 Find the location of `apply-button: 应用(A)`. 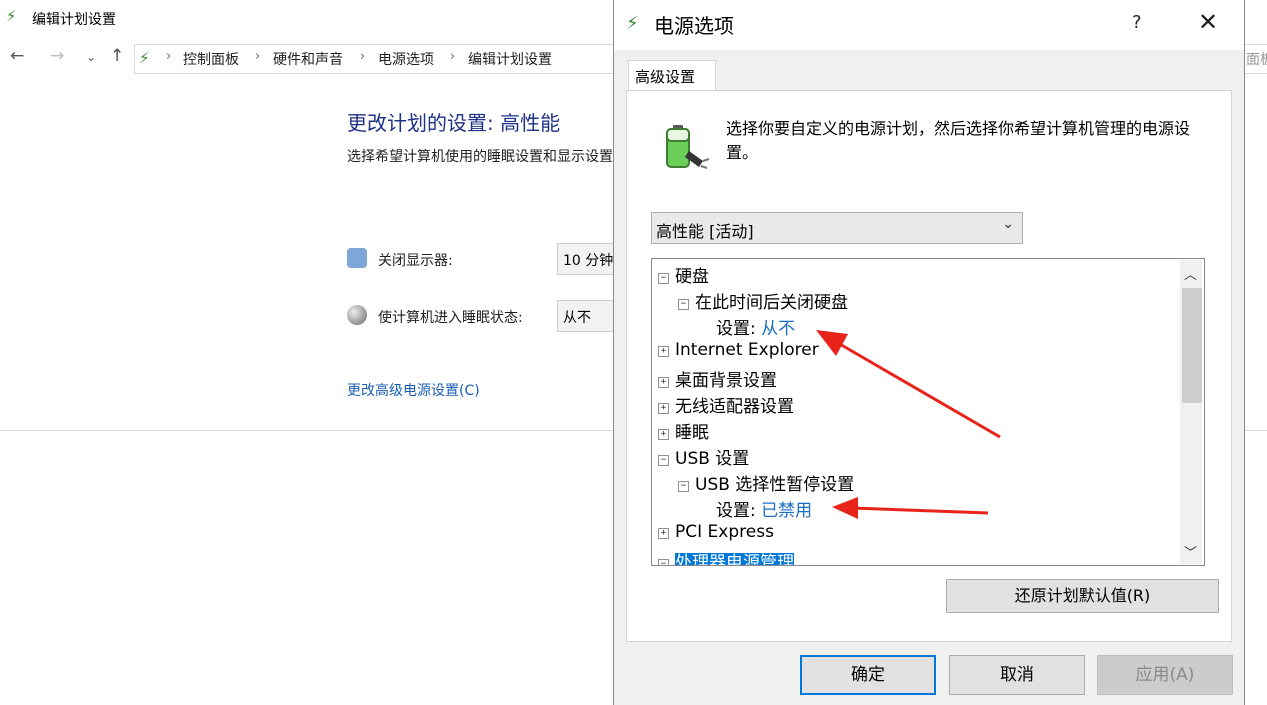

apply-button: 应用(A) is located at coordinates (1165, 675).